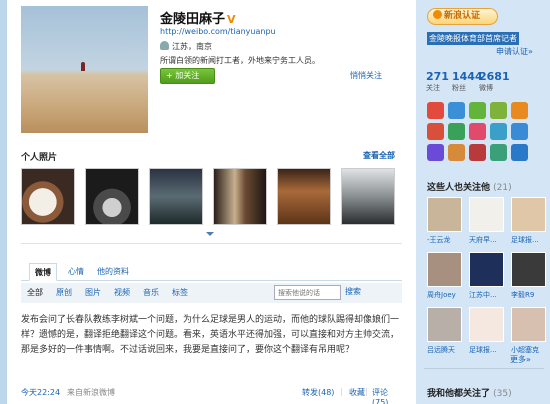 Image resolution: width=550 pixels, height=404 pixels. What do you see at coordinates (467, 76) in the screenshot?
I see `stat-value: 1444` at bounding box center [467, 76].